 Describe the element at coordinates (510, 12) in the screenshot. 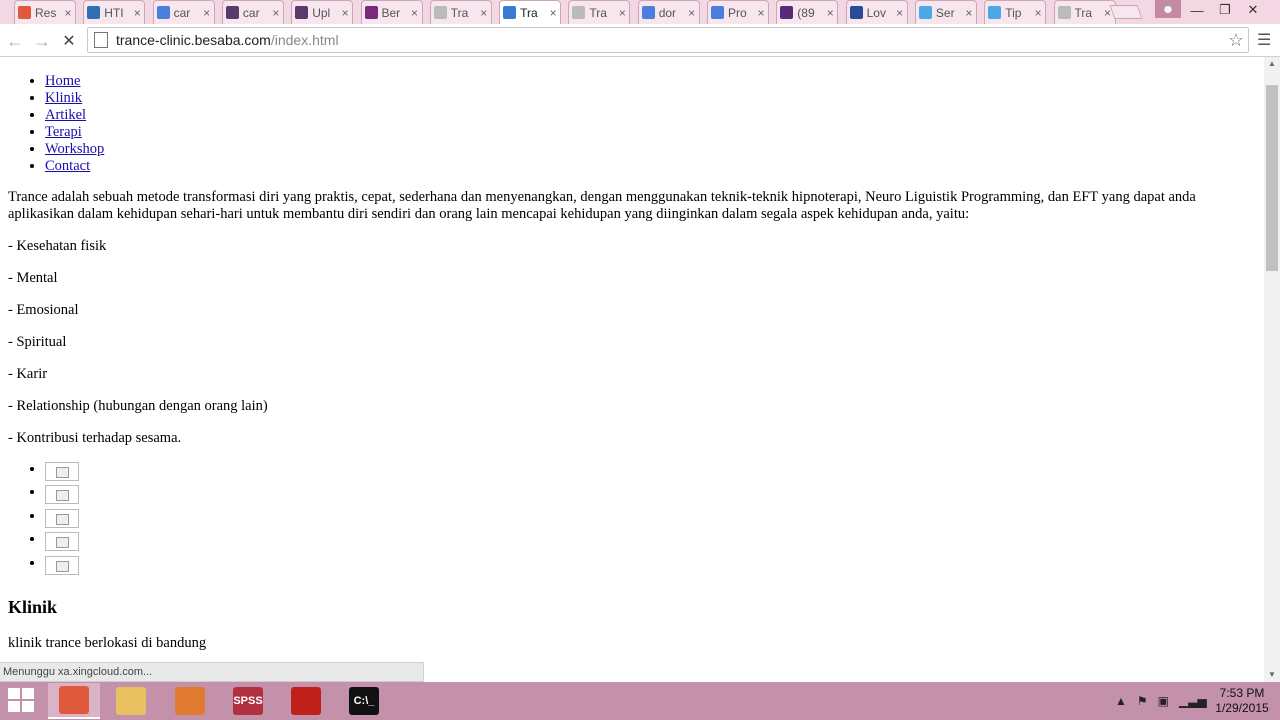

I see `loading-icon` at that location.